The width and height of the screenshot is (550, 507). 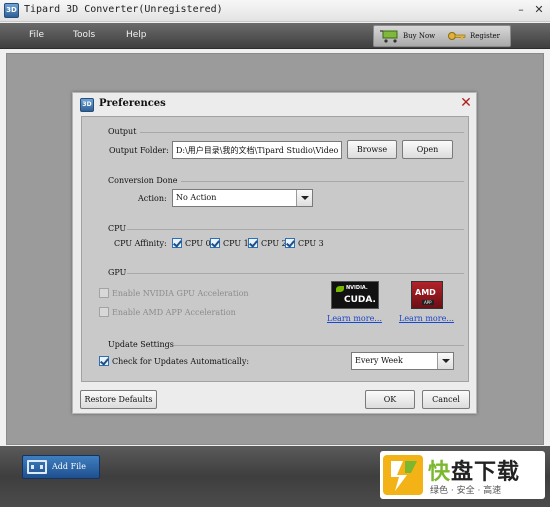 What do you see at coordinates (104, 361) in the screenshot?
I see `auto-update-checkbox` at bounding box center [104, 361].